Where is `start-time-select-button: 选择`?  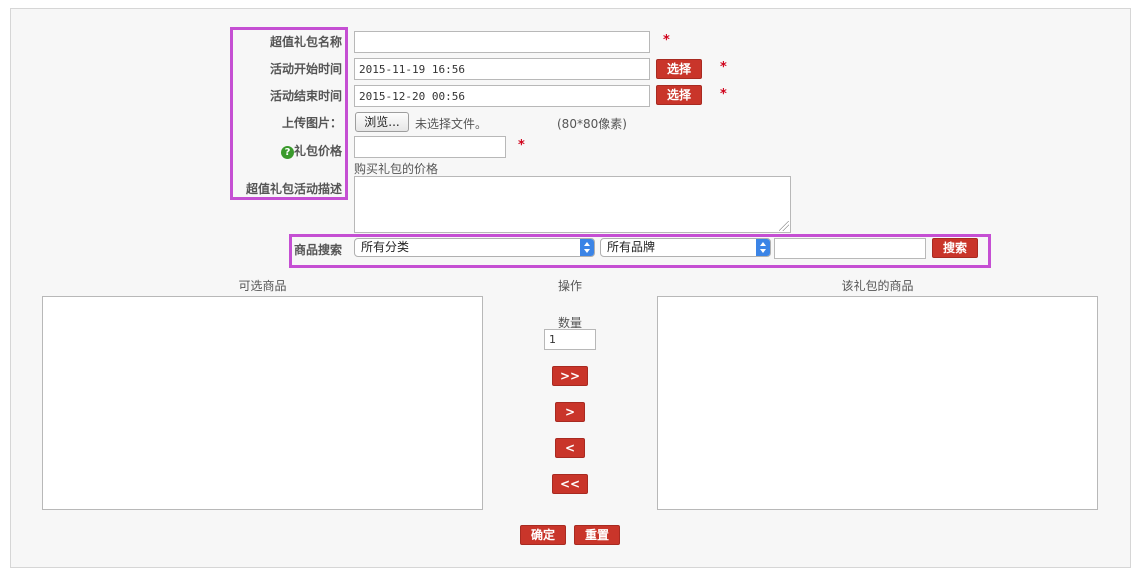
start-time-select-button: 选择 is located at coordinates (679, 69).